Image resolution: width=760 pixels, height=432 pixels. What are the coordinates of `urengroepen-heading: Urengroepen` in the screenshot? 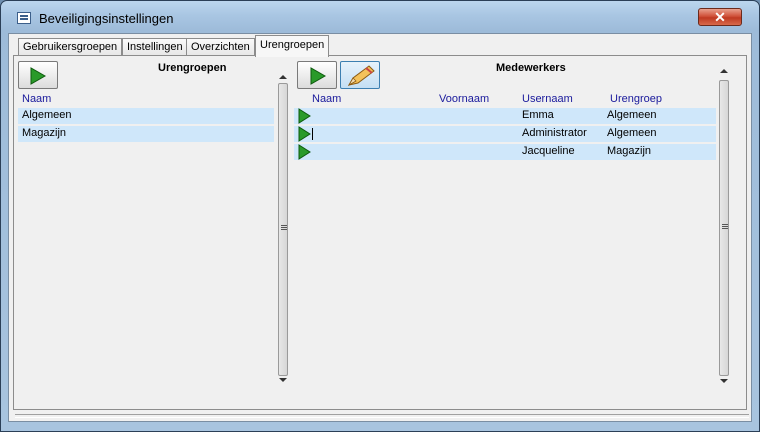 It's located at (192, 68).